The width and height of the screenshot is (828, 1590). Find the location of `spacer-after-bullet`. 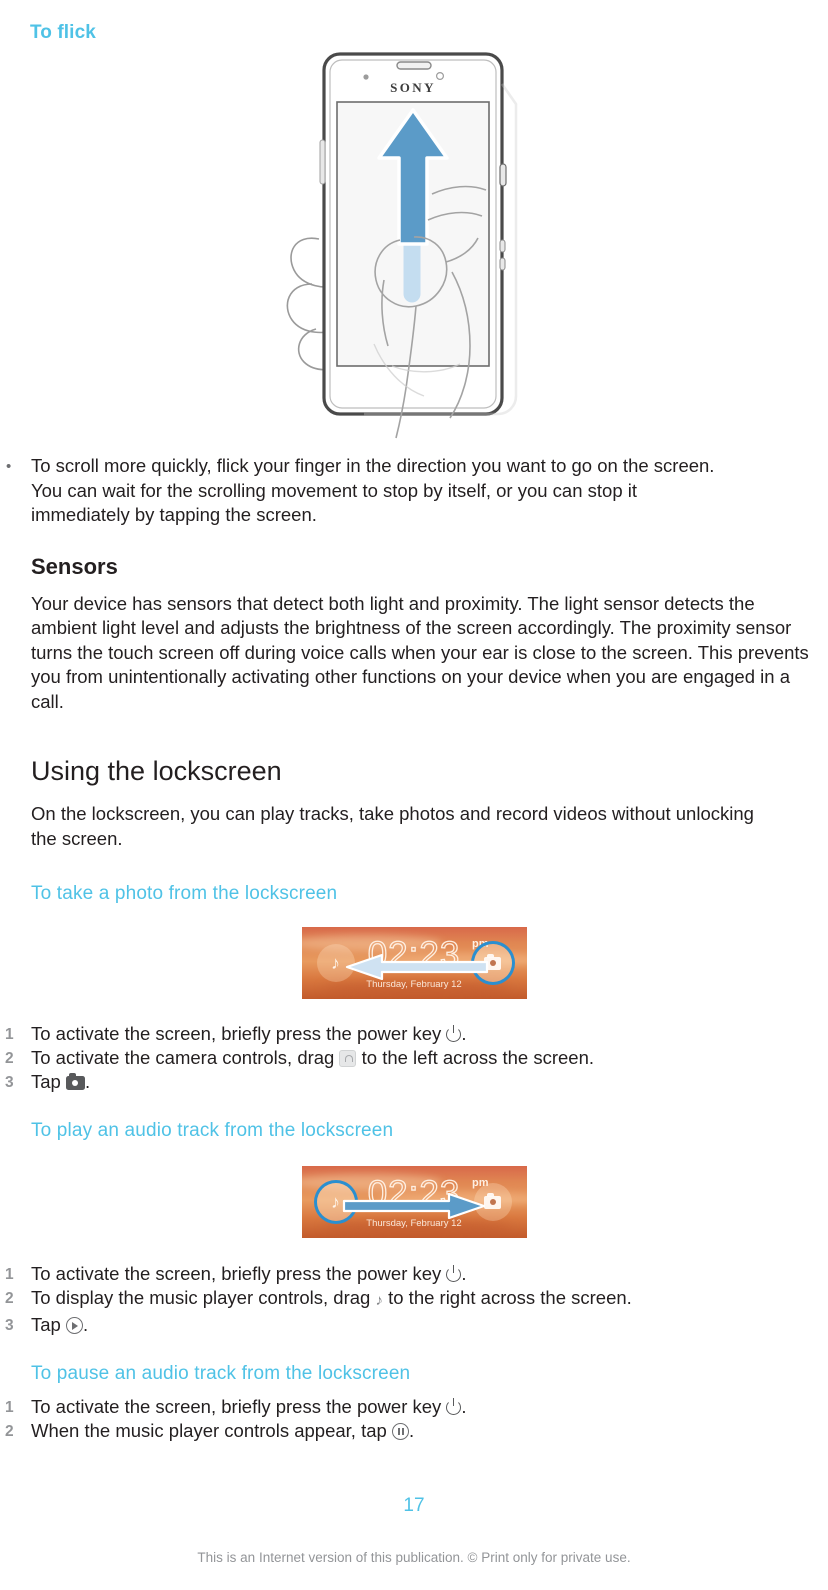

spacer-after-bullet is located at coordinates (414, 541).